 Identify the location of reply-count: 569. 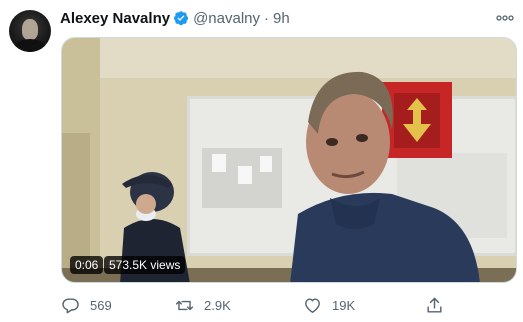
(101, 305).